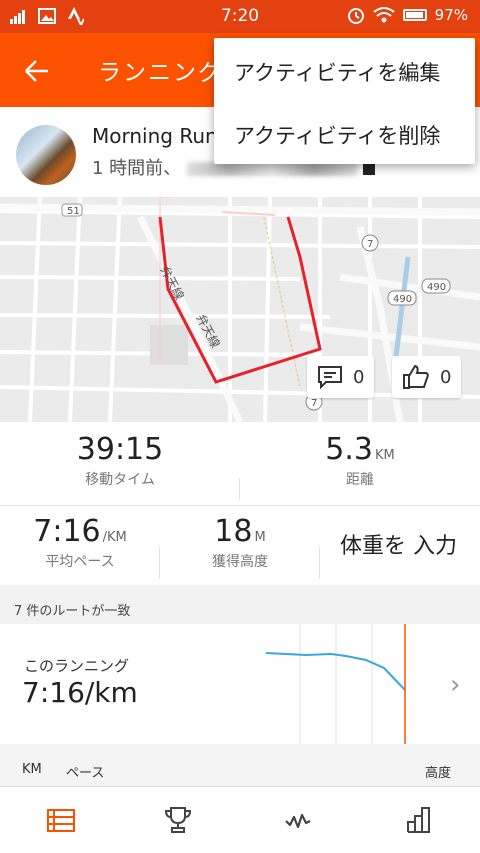 This screenshot has width=480, height=853. I want to click on tab-achievements, so click(178, 820).